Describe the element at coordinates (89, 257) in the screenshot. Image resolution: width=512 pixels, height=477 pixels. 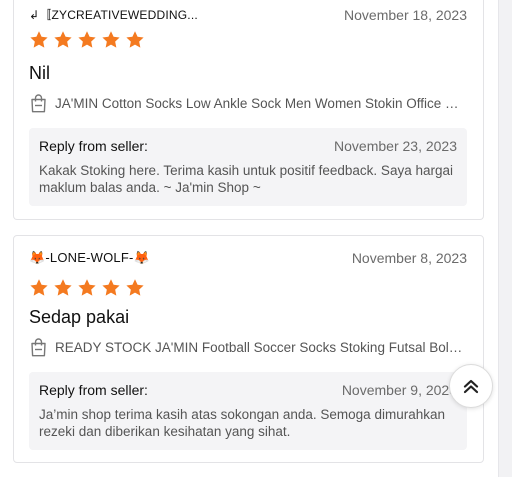
I see `reviewer-name: 🦊-LONE-WOLF-🦊` at that location.